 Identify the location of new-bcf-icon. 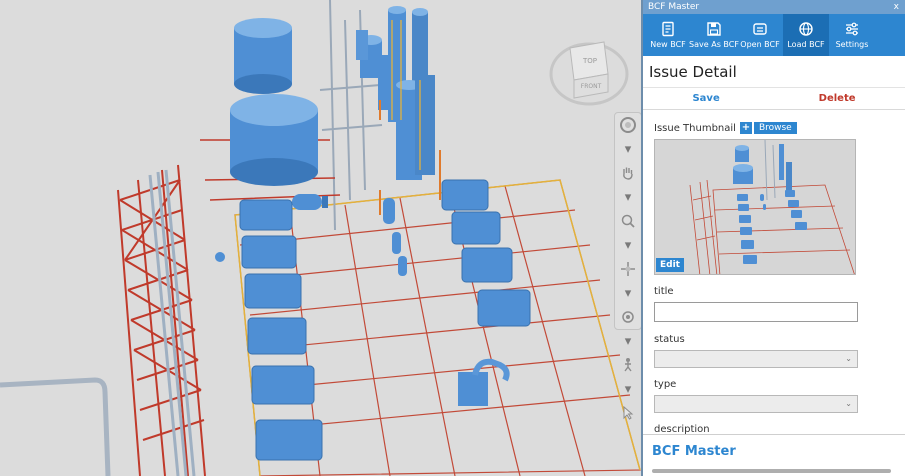
(668, 29).